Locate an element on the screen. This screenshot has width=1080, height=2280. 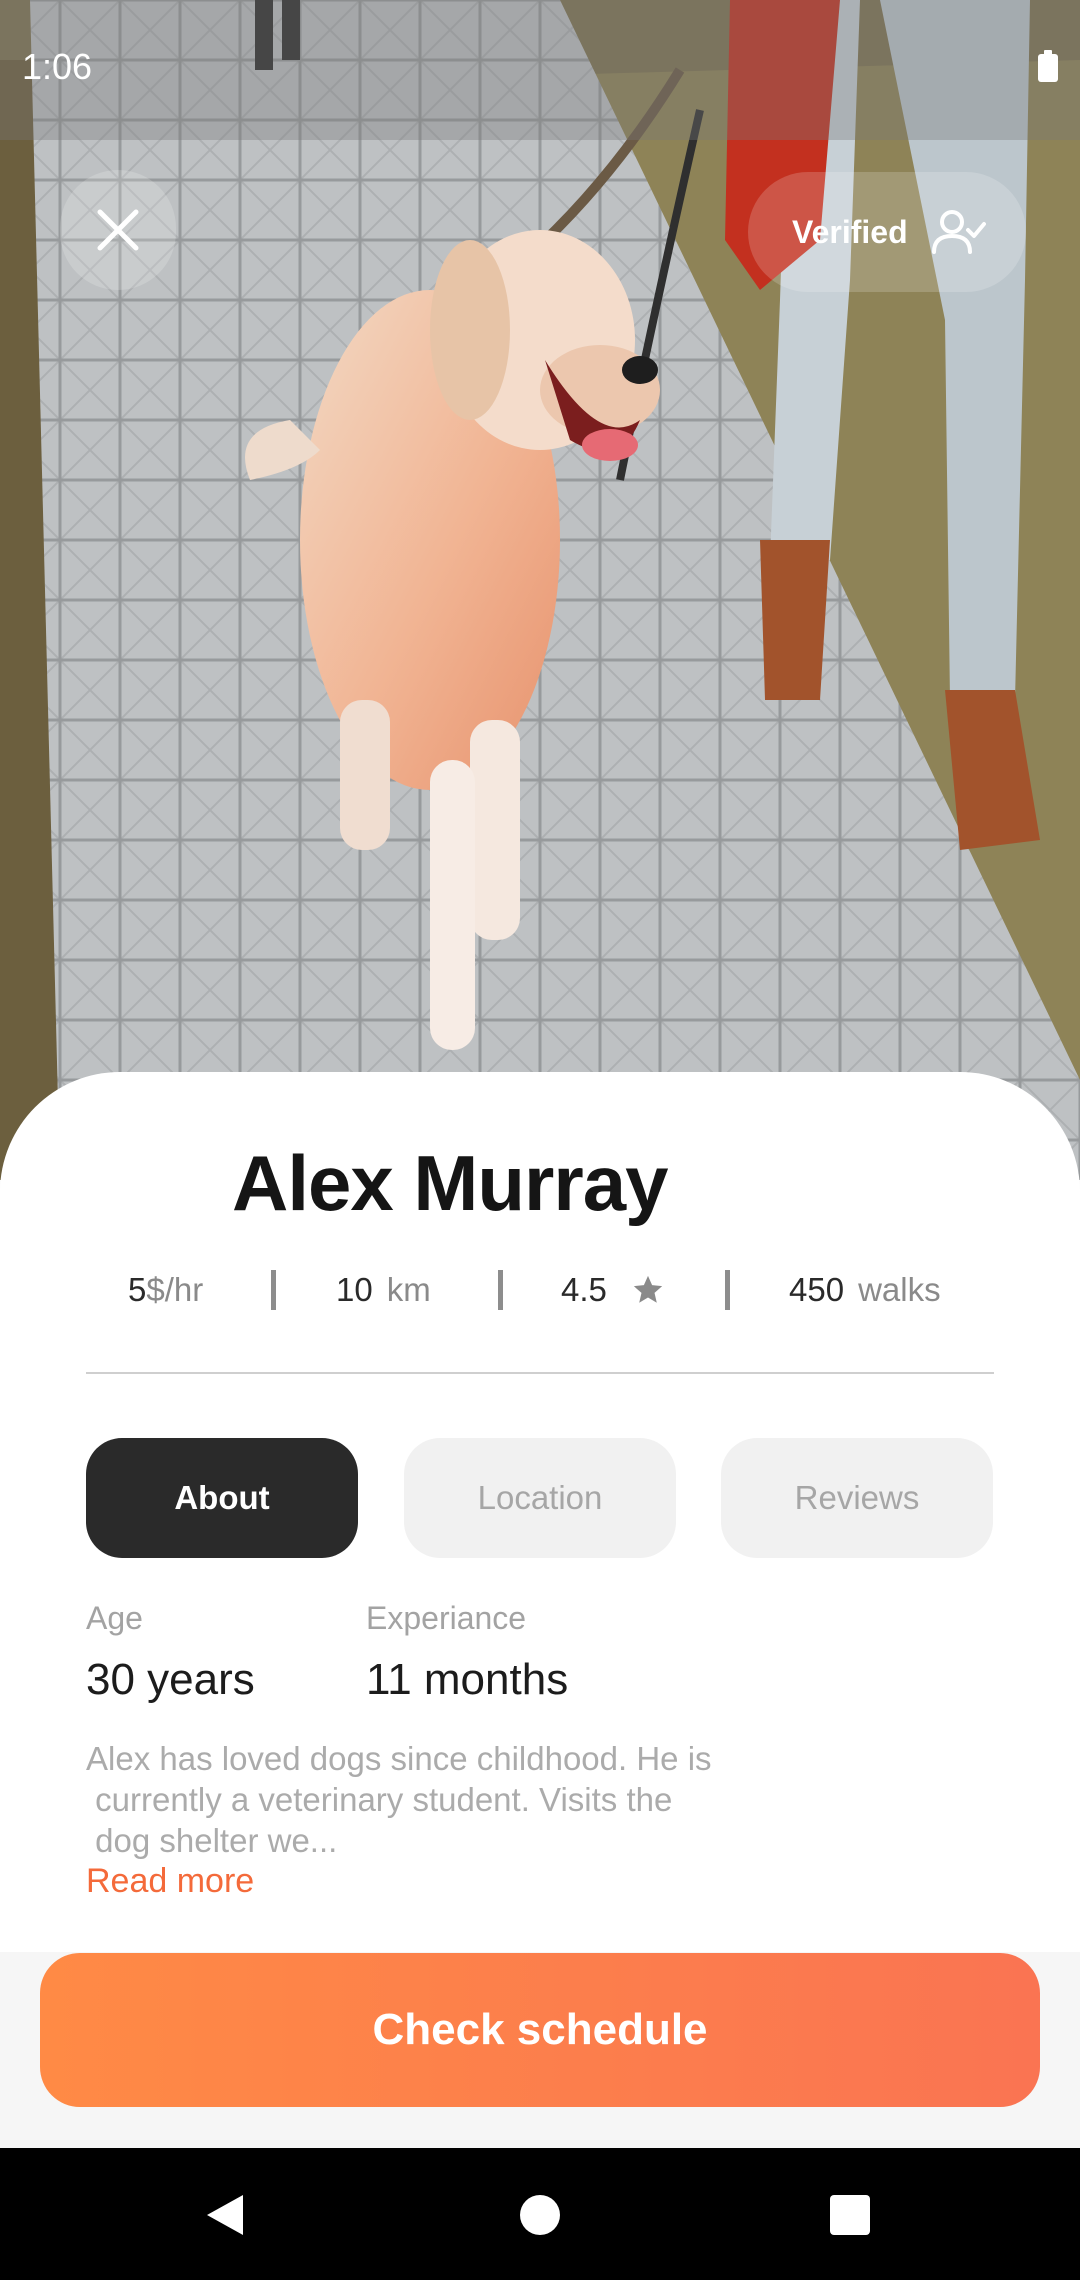
stat-rating: 4.5 is located at coordinates (613, 1290).